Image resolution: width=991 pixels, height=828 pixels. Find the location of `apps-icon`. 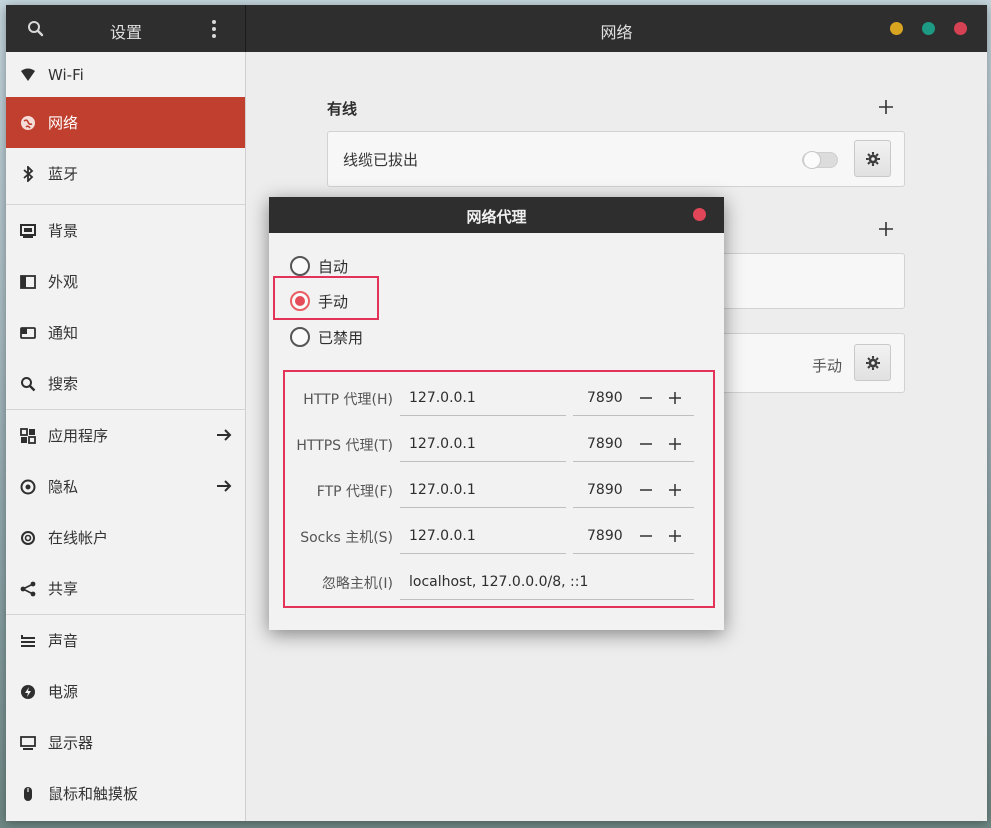

apps-icon is located at coordinates (28, 435).